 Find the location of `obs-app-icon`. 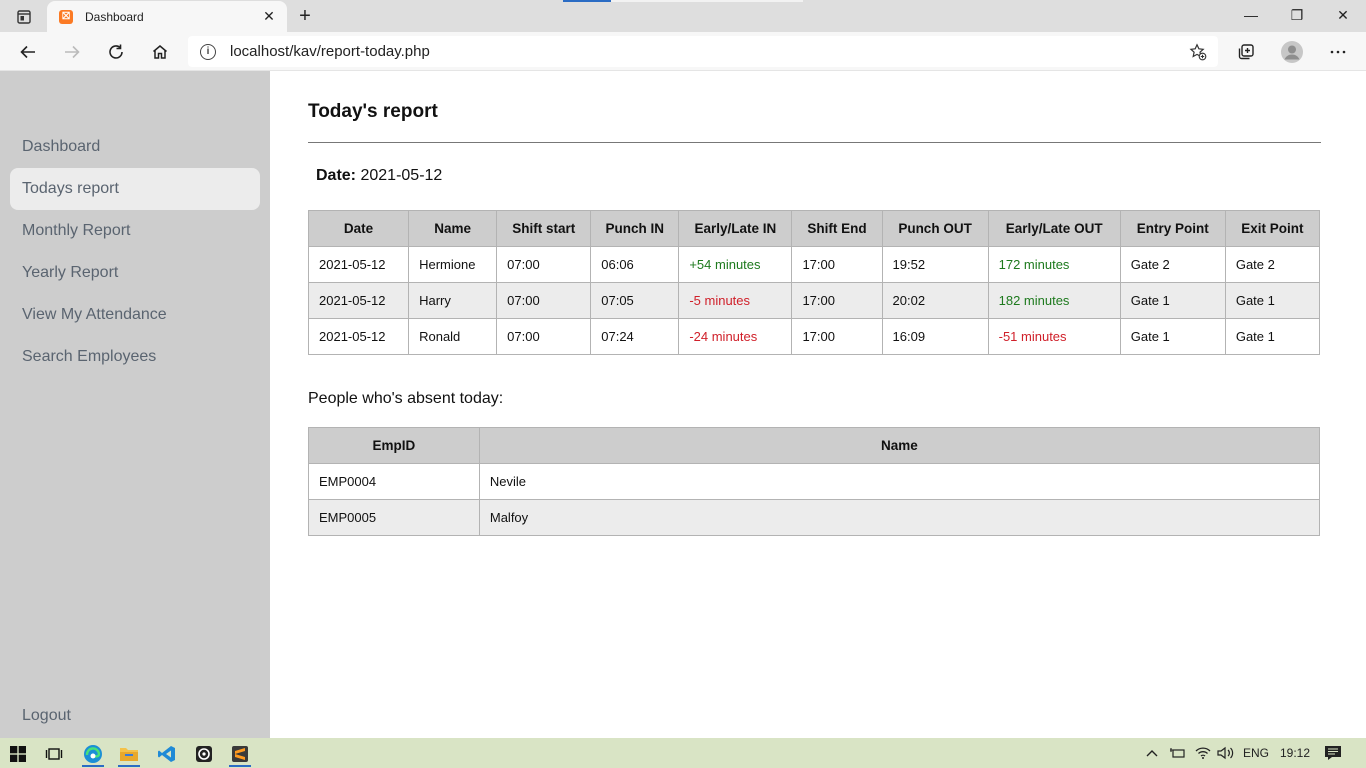

obs-app-icon is located at coordinates (204, 754).